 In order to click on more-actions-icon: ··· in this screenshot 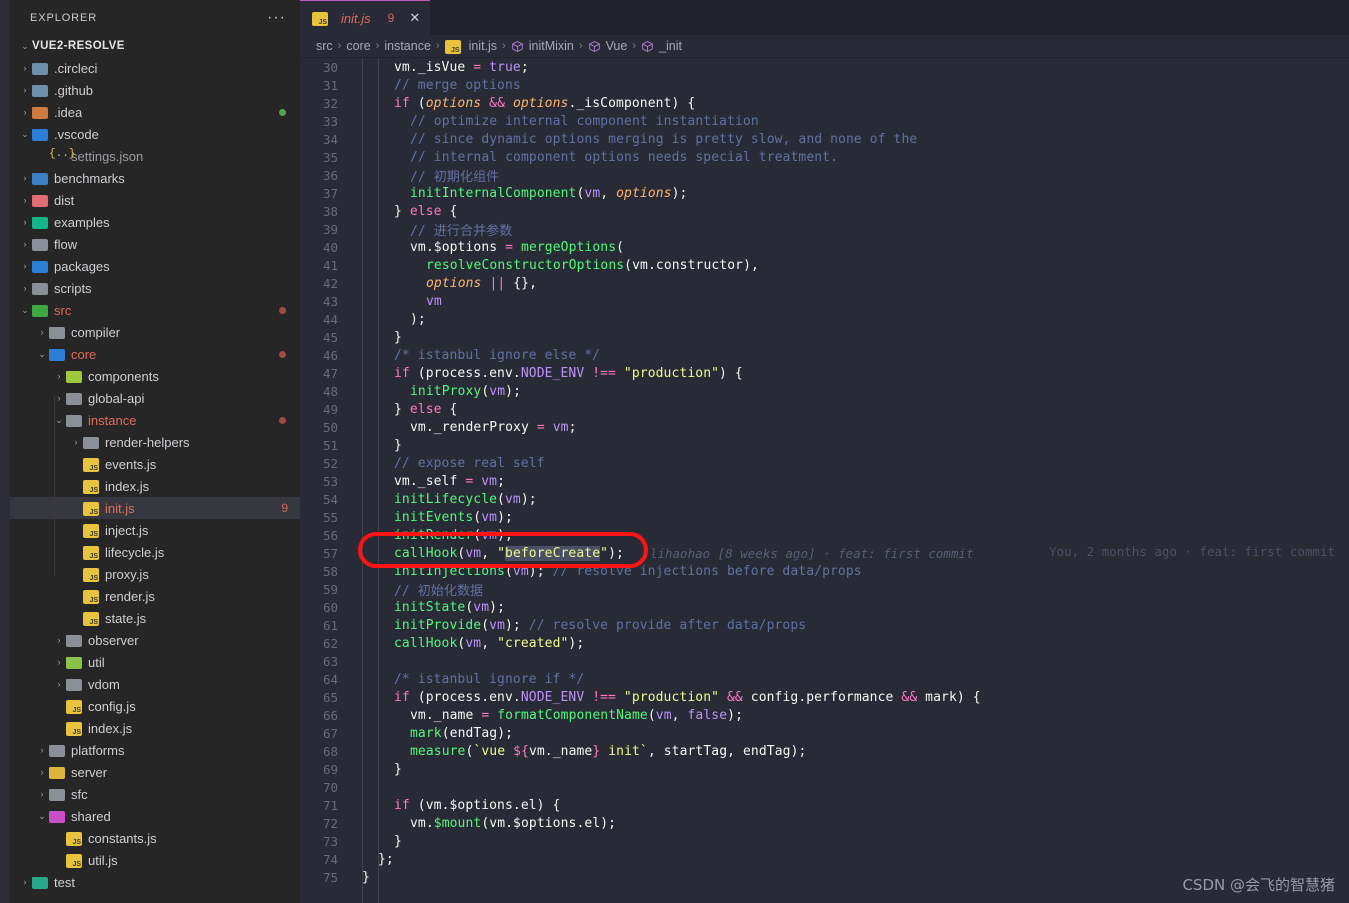, I will do `click(276, 17)`.